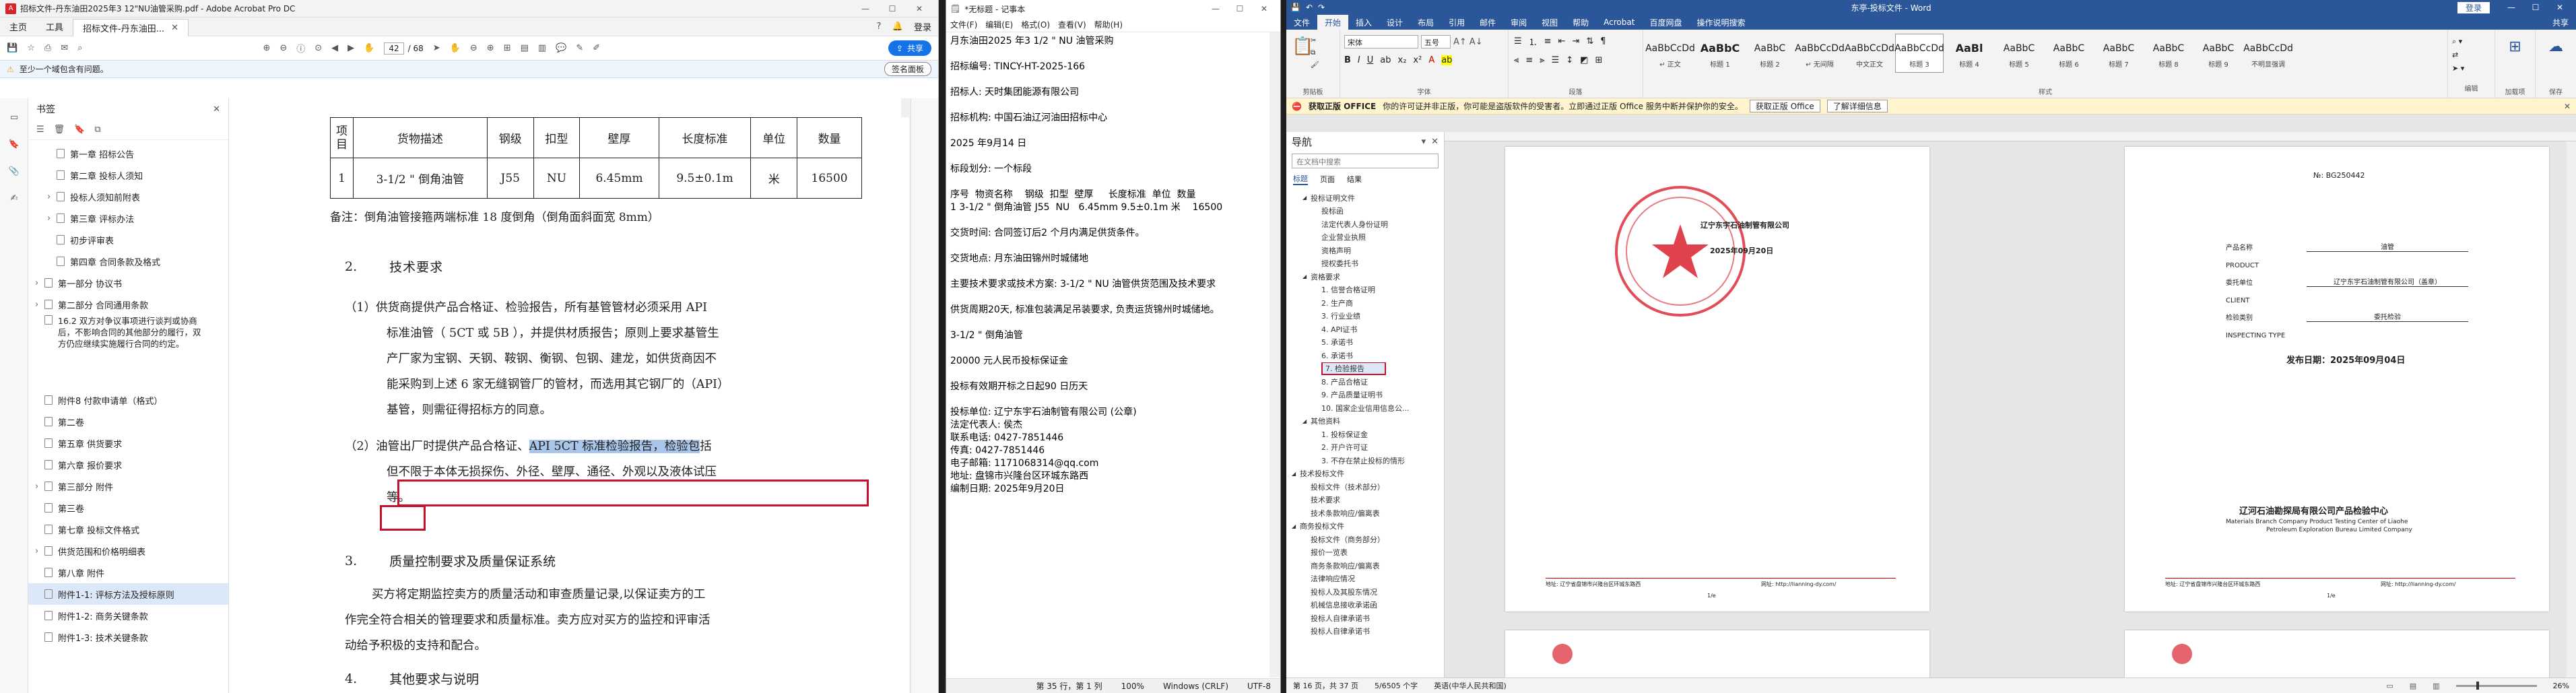 Image resolution: width=2576 pixels, height=693 pixels. I want to click on print-icon: ⎙, so click(47, 48).